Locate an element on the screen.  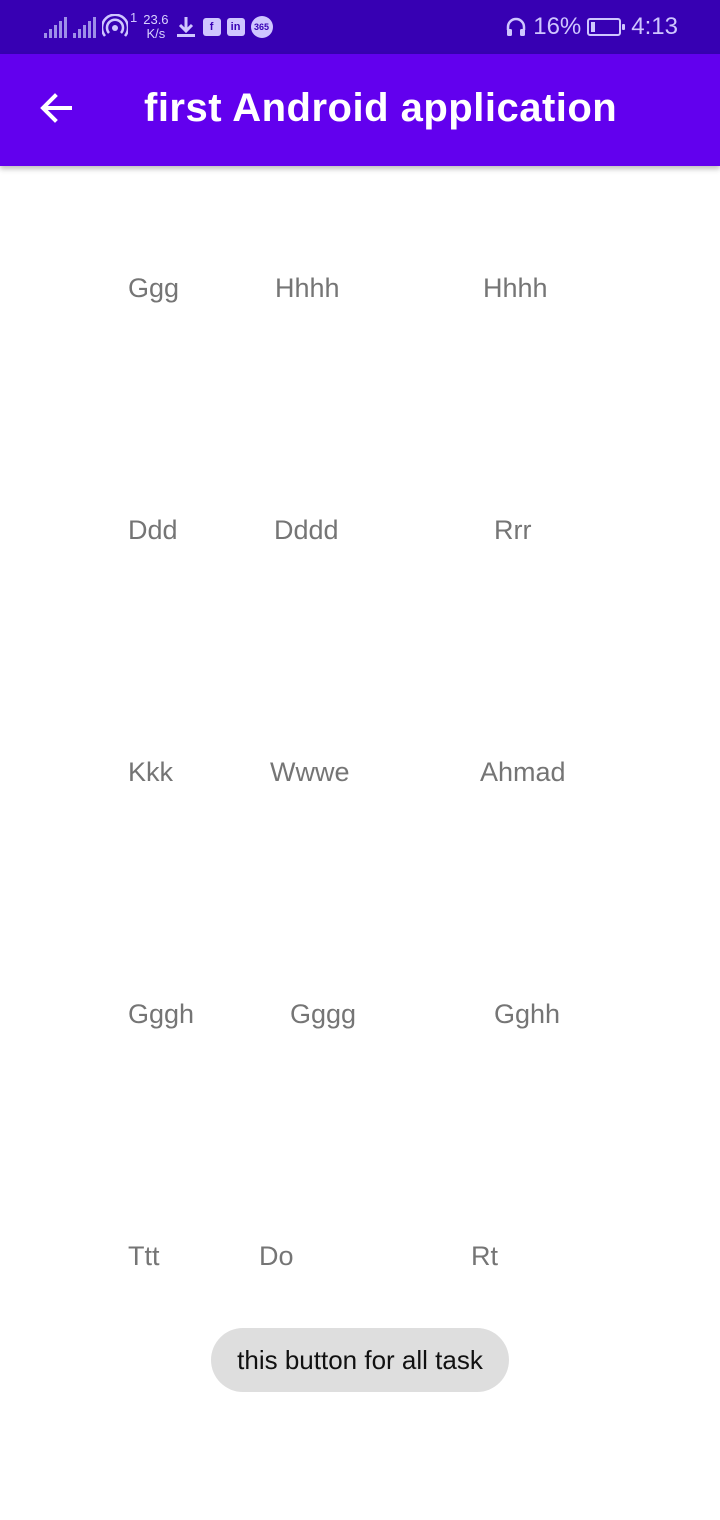
app-365-icon: 365 is located at coordinates (261, 27).